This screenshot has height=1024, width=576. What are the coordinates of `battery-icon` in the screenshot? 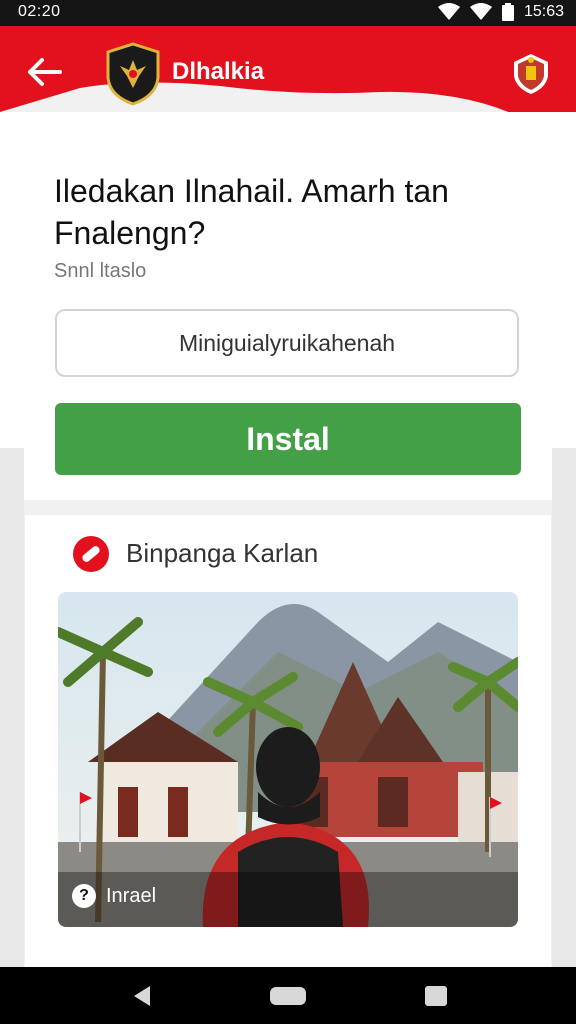 It's located at (507, 12).